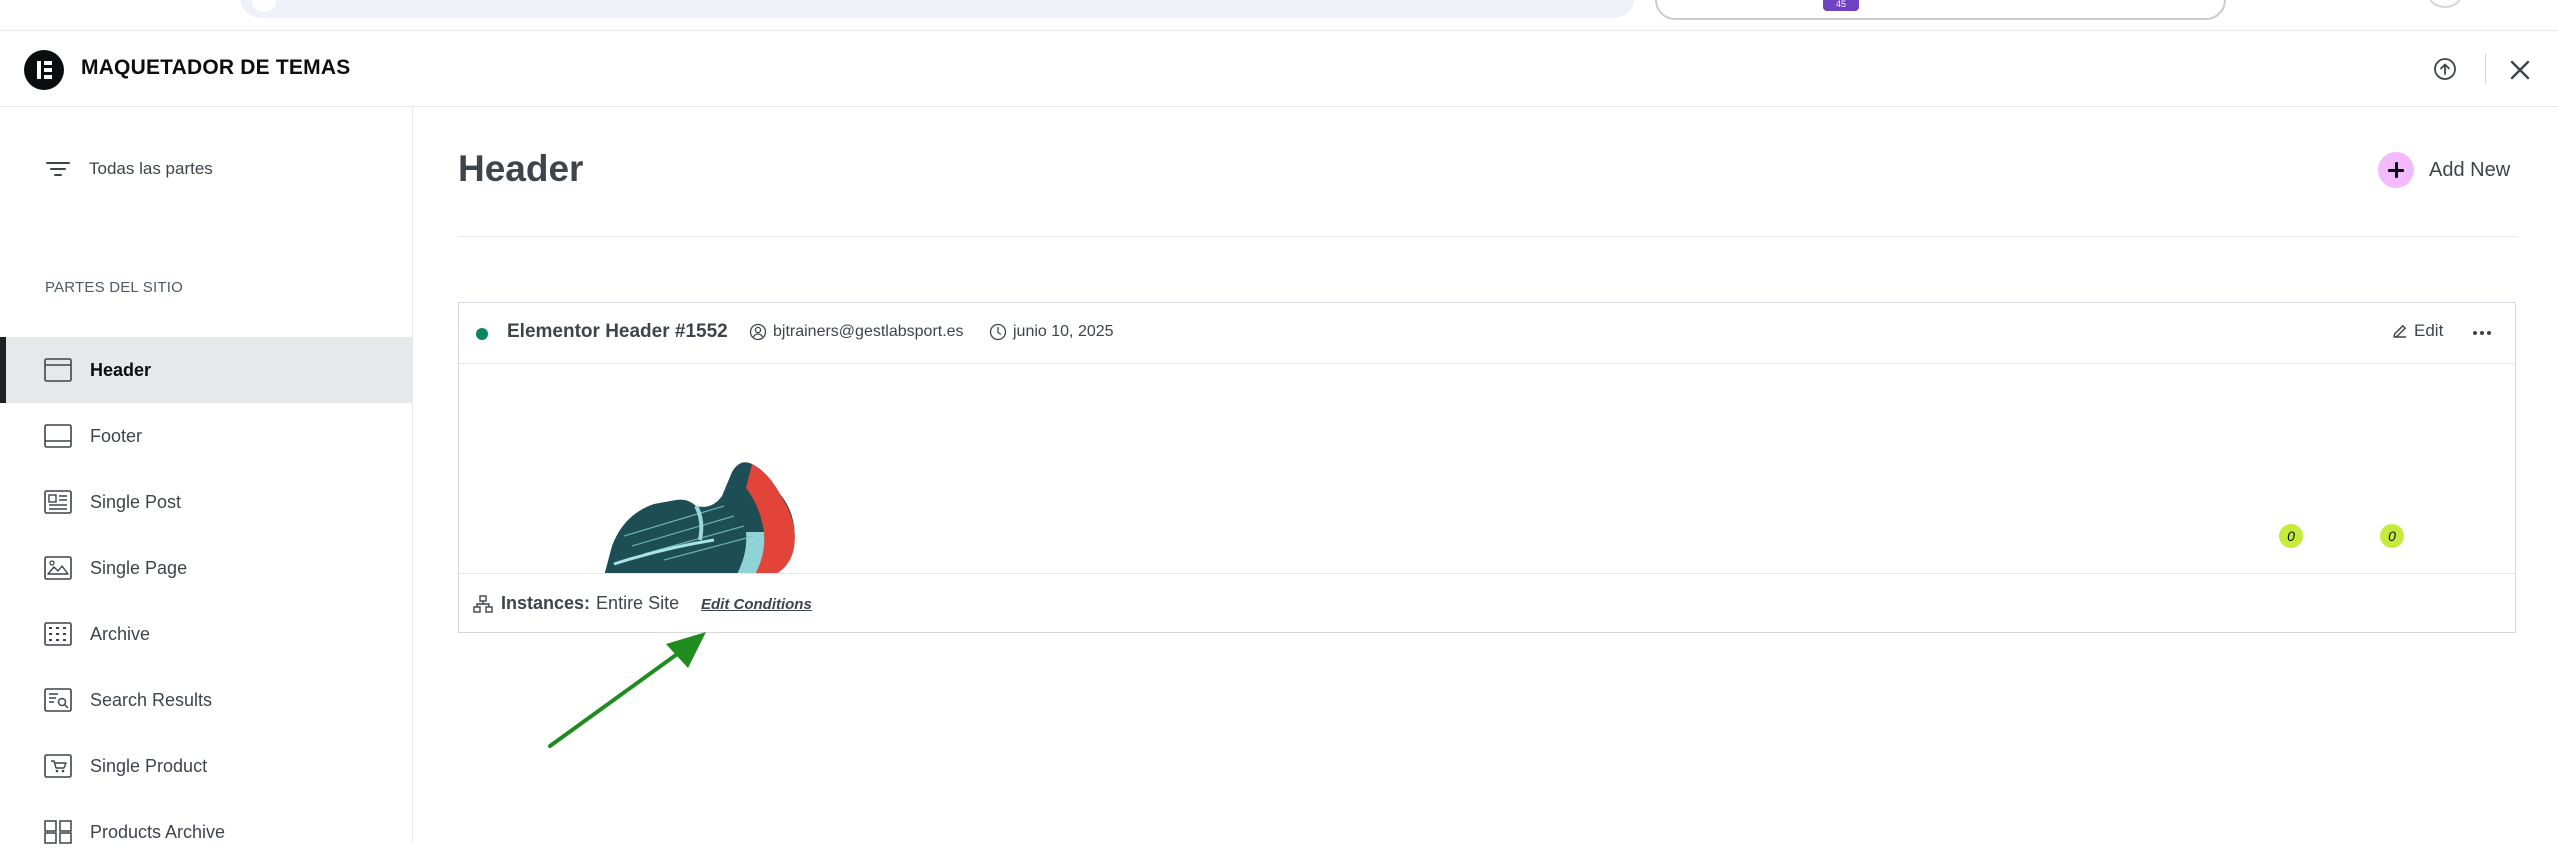  I want to click on sidebar-item-products-archive: Products Archive, so click(206, 832).